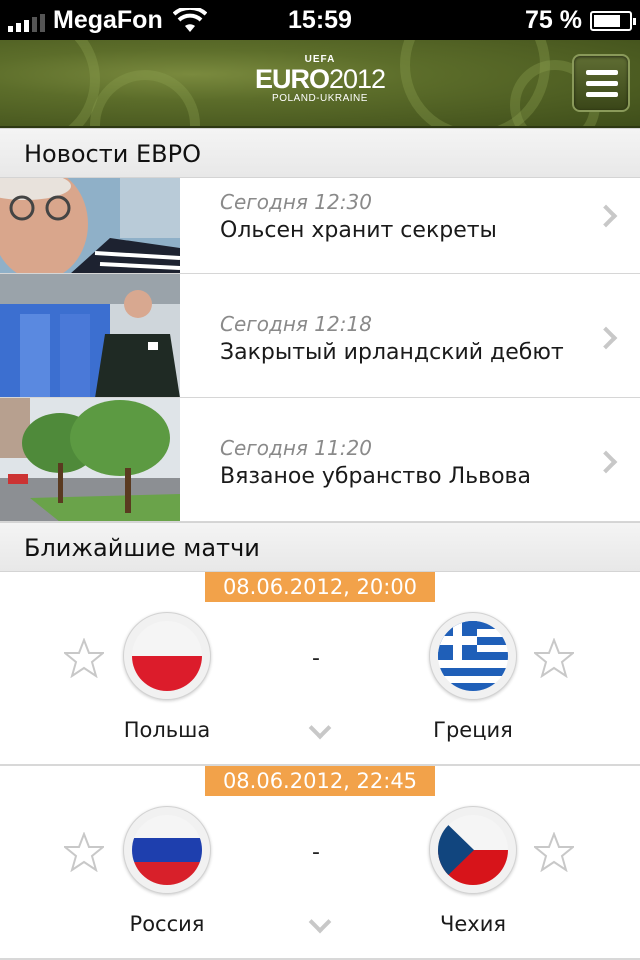 This screenshot has height=960, width=640. I want to click on match-date: 08.06.2012, 22:45, so click(320, 781).